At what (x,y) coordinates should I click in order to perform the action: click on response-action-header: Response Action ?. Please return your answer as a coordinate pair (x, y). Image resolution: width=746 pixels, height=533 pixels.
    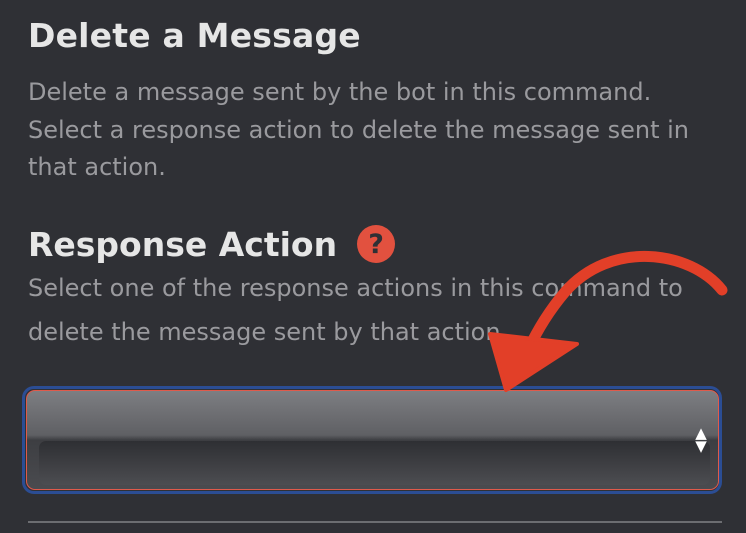
    Looking at the image, I should click on (212, 244).